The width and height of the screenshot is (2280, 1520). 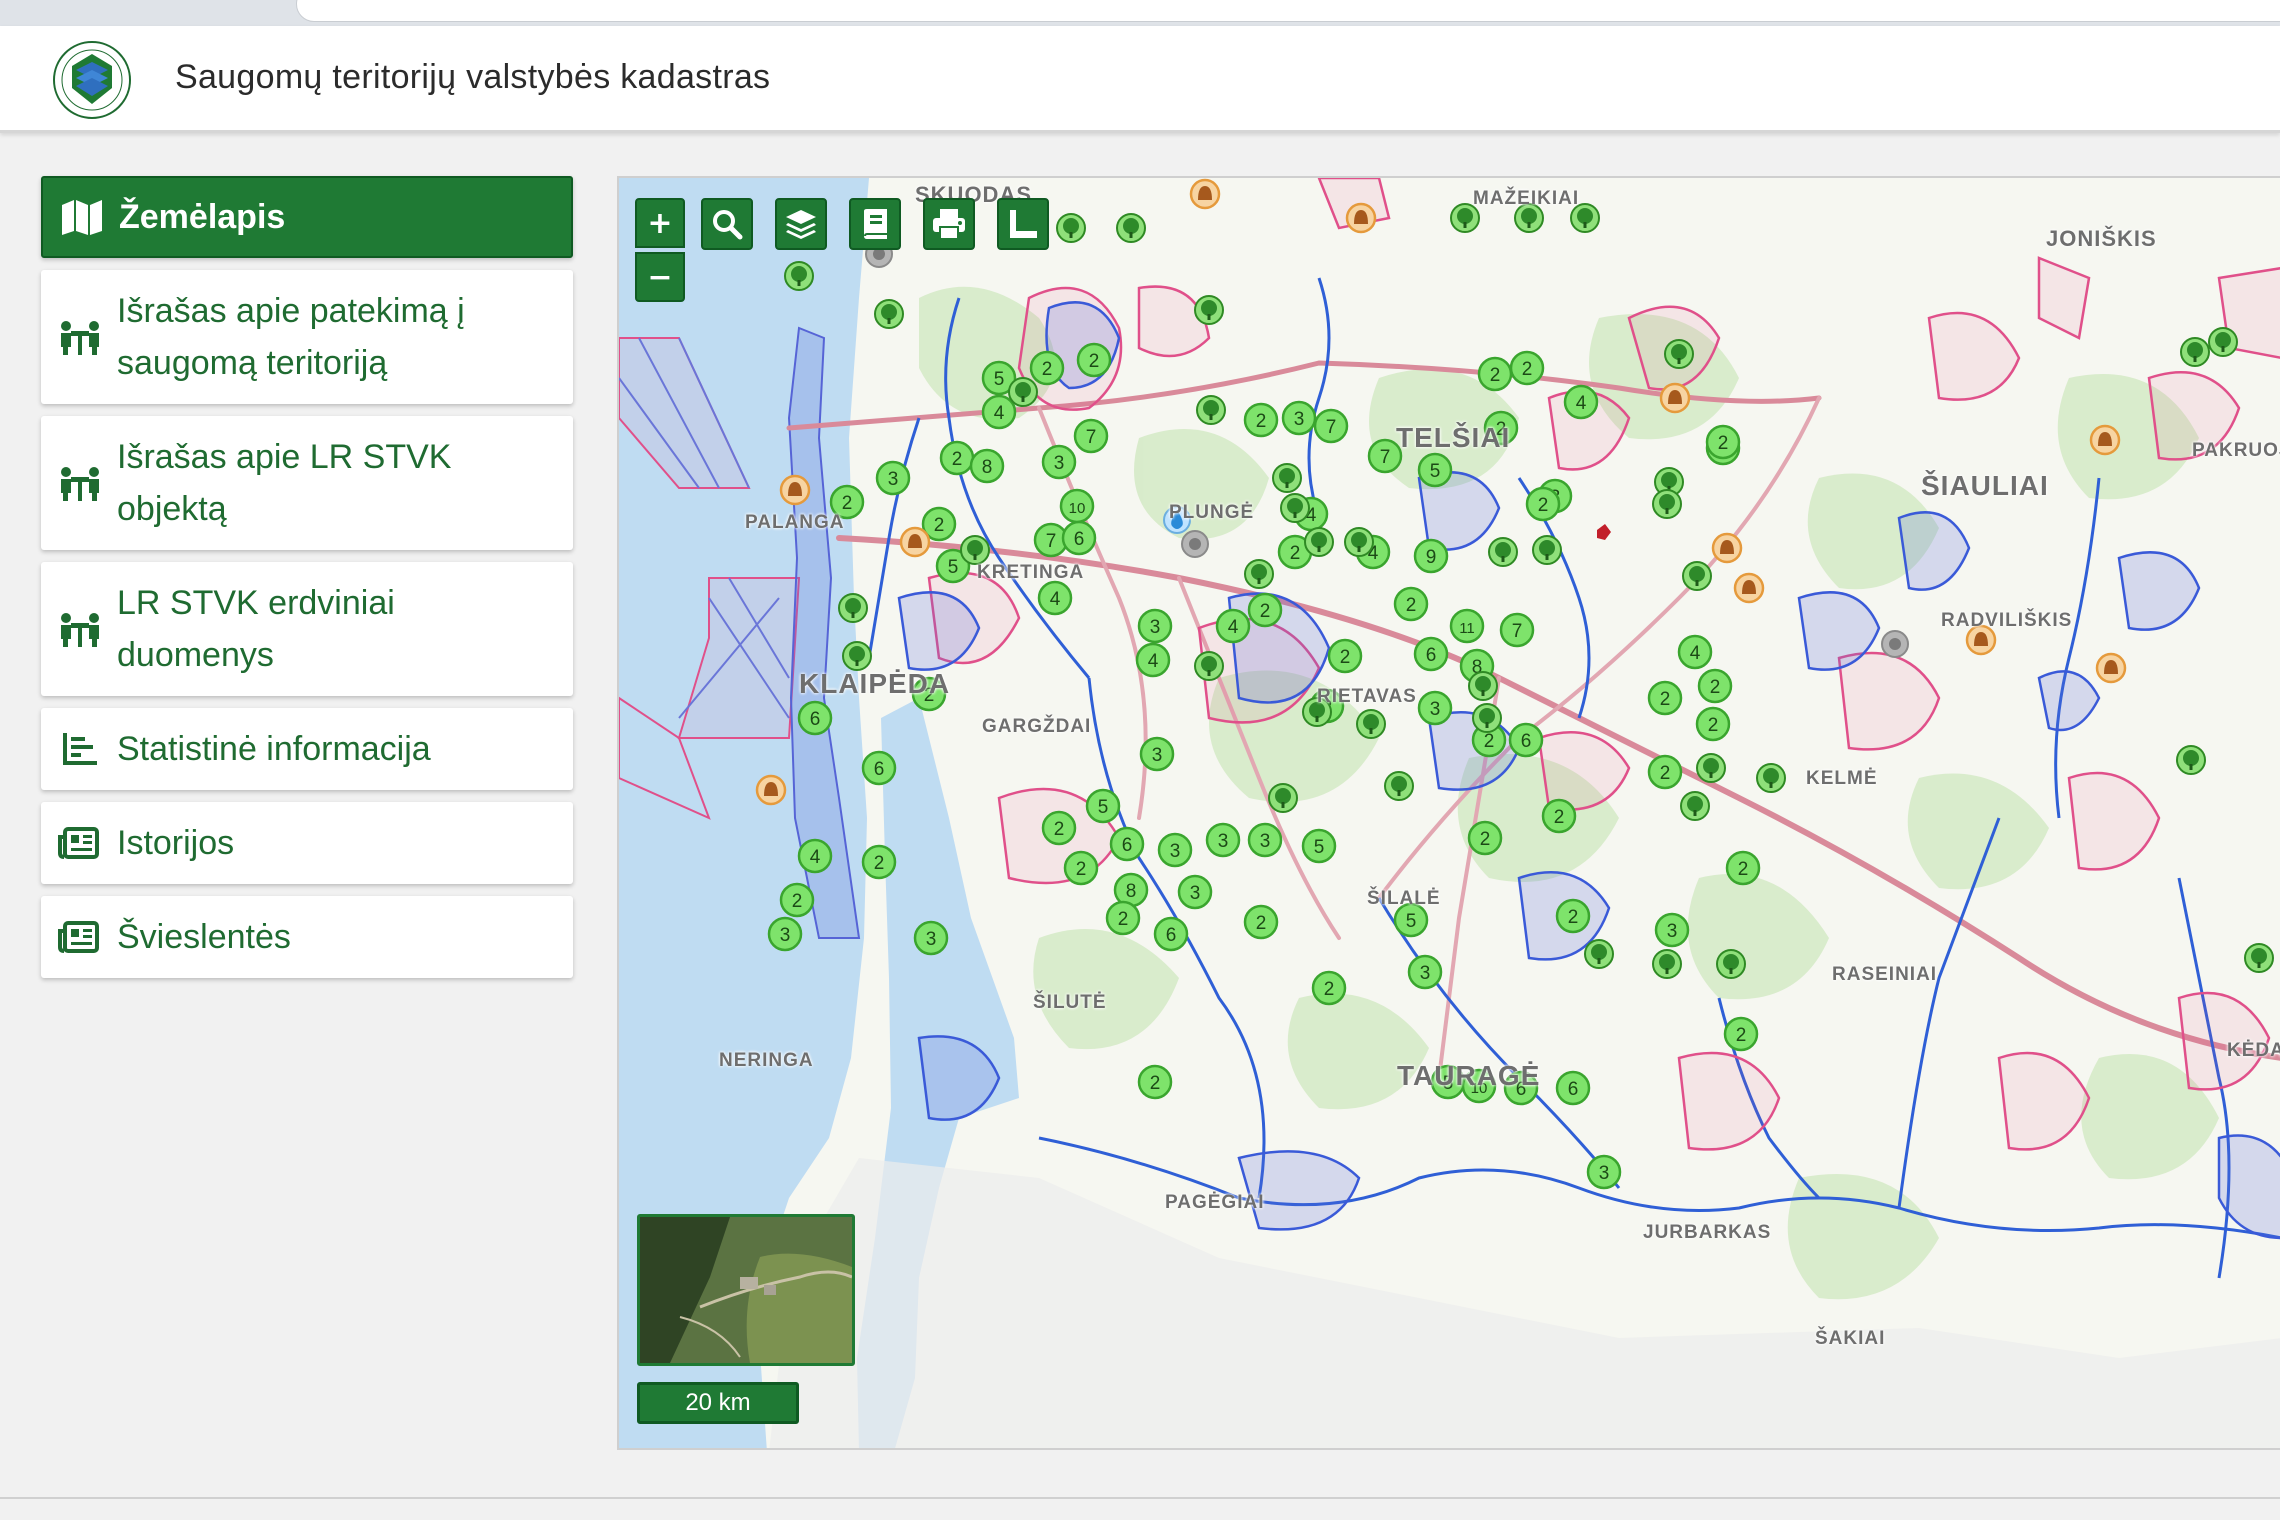 I want to click on address-bar, so click(x=1288, y=11).